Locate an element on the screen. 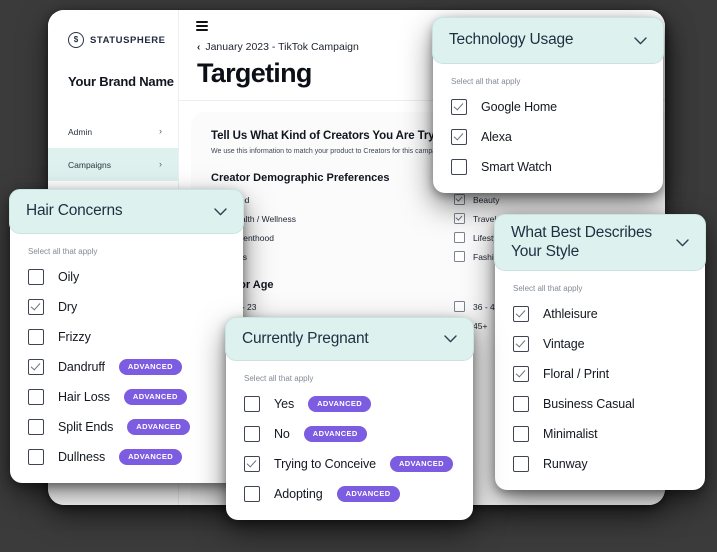 This screenshot has width=717, height=552. checkbox-label: Runway is located at coordinates (565, 464).